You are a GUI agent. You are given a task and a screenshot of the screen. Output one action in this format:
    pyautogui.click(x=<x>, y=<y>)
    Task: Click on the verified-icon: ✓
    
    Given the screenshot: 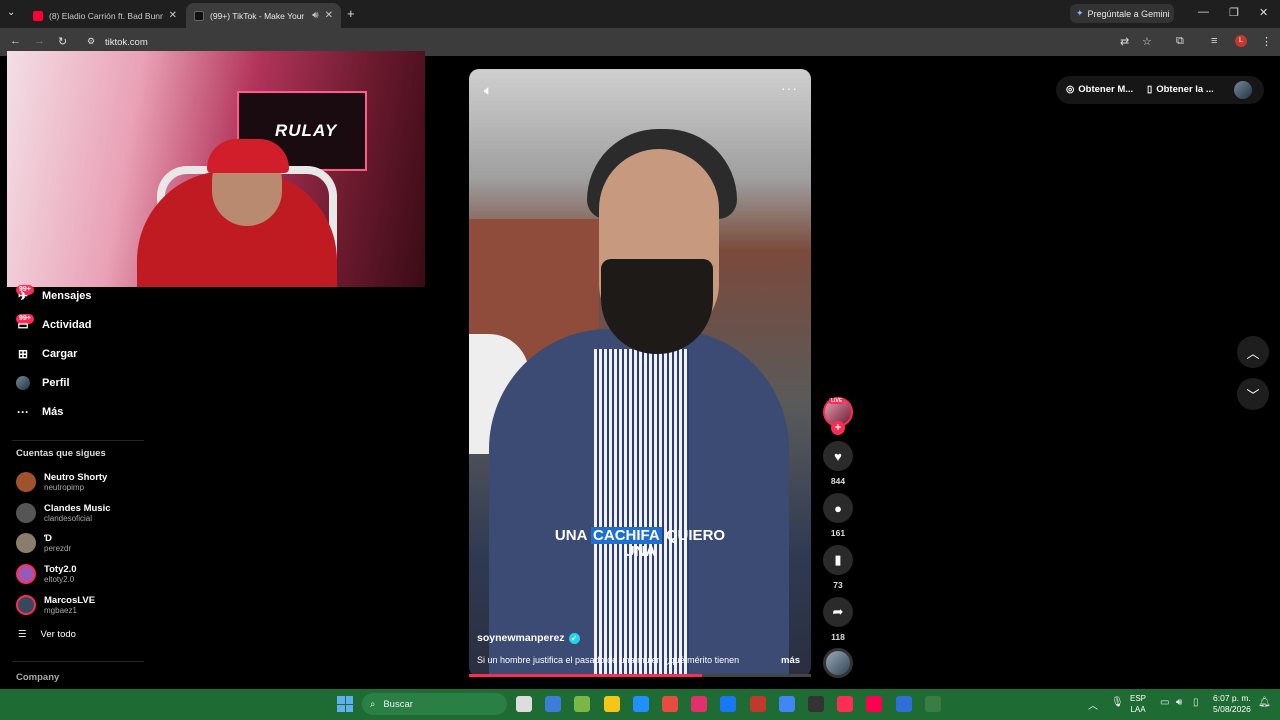 What is the action you would take?
    pyautogui.click(x=574, y=638)
    